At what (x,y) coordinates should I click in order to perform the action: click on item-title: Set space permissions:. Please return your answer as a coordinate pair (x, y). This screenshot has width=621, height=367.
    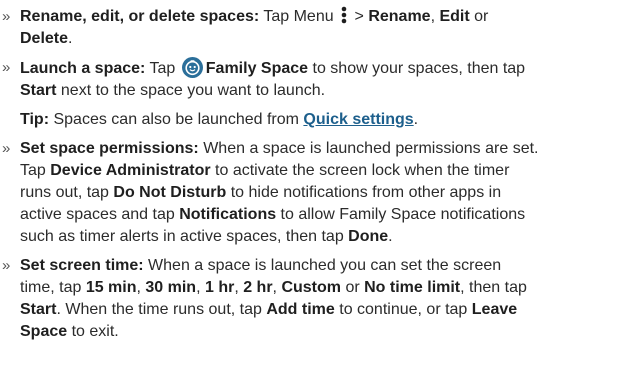
    Looking at the image, I should click on (109, 148).